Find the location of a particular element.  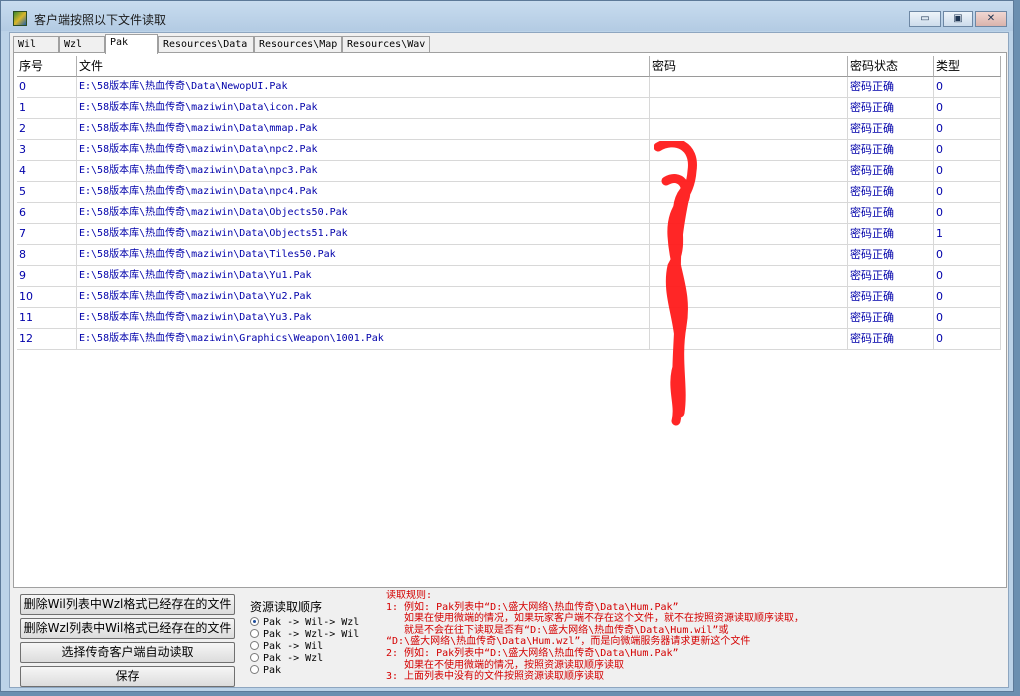

cell-file: E:\58版本库\热血传奇\maziwin\Data\mmap.Pak is located at coordinates (363, 129).